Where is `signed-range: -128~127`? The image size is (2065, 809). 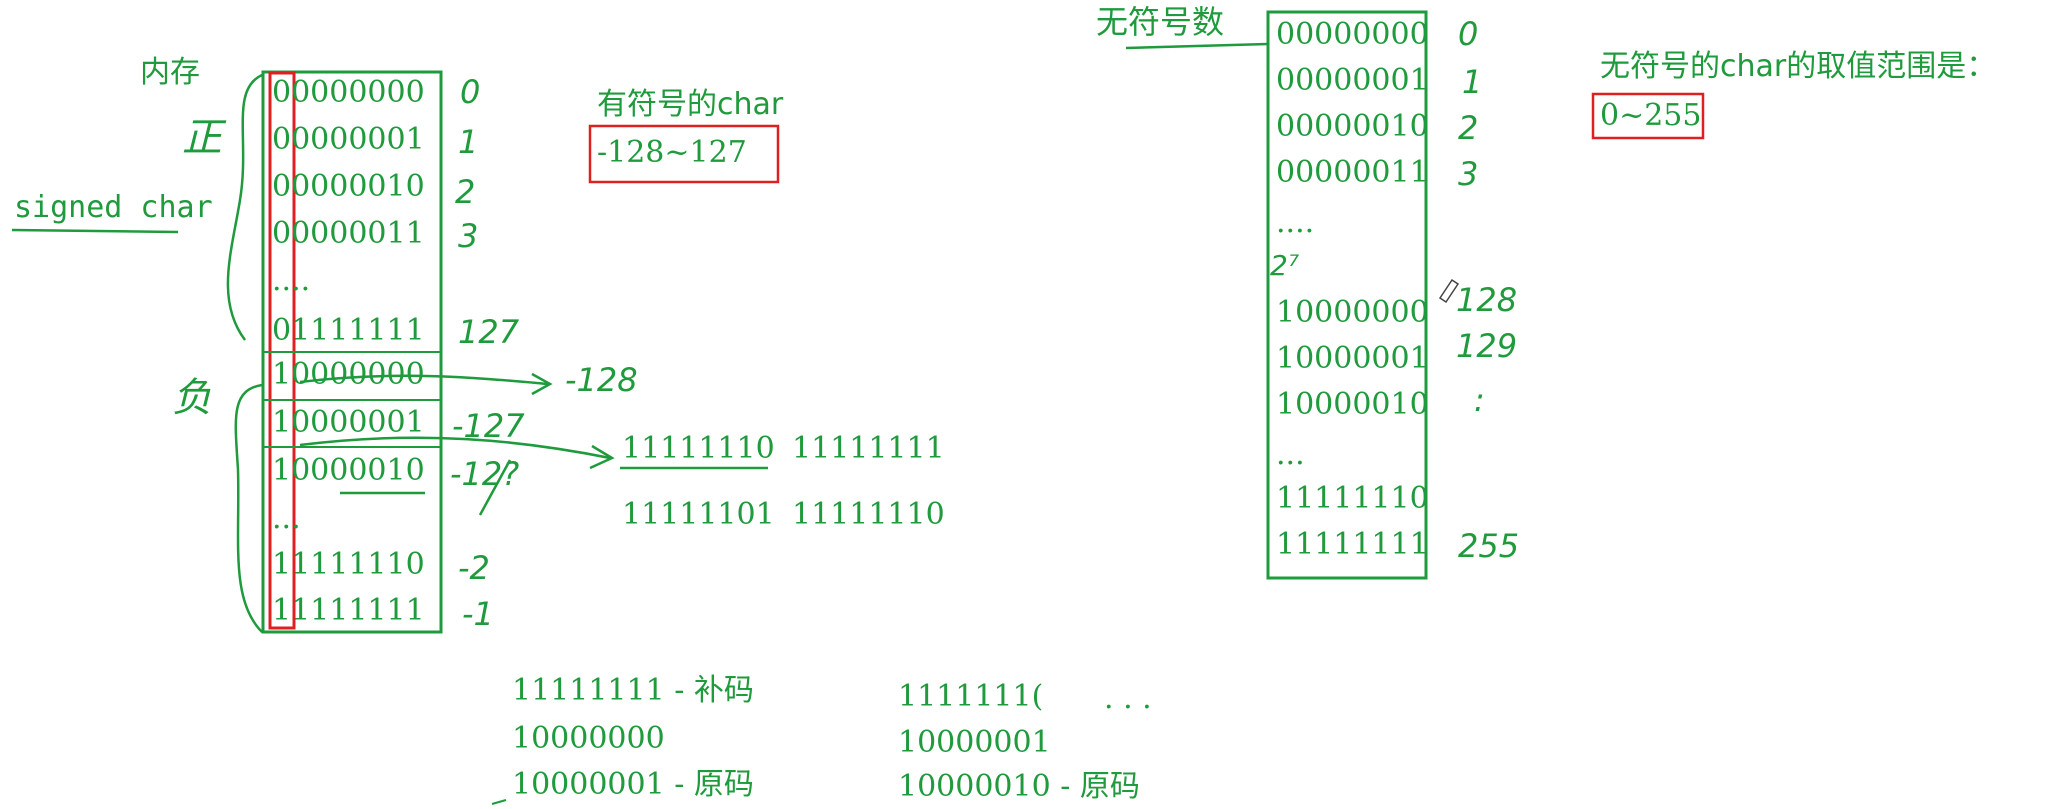
signed-range: -128~127 is located at coordinates (672, 152).